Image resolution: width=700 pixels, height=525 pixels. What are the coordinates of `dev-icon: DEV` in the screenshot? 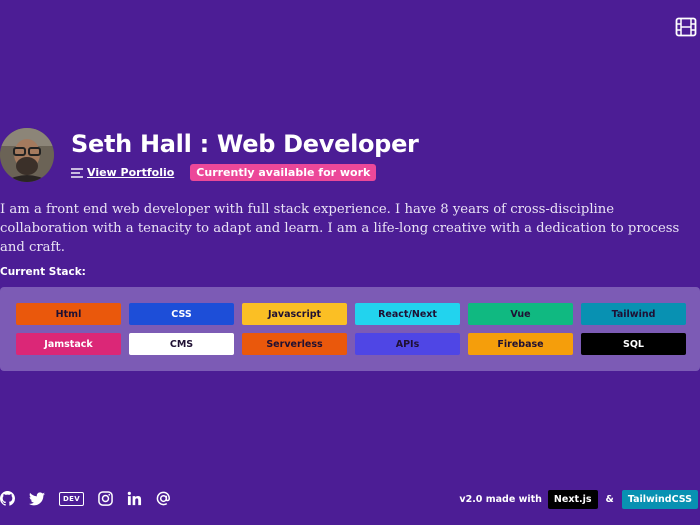 It's located at (71, 498).